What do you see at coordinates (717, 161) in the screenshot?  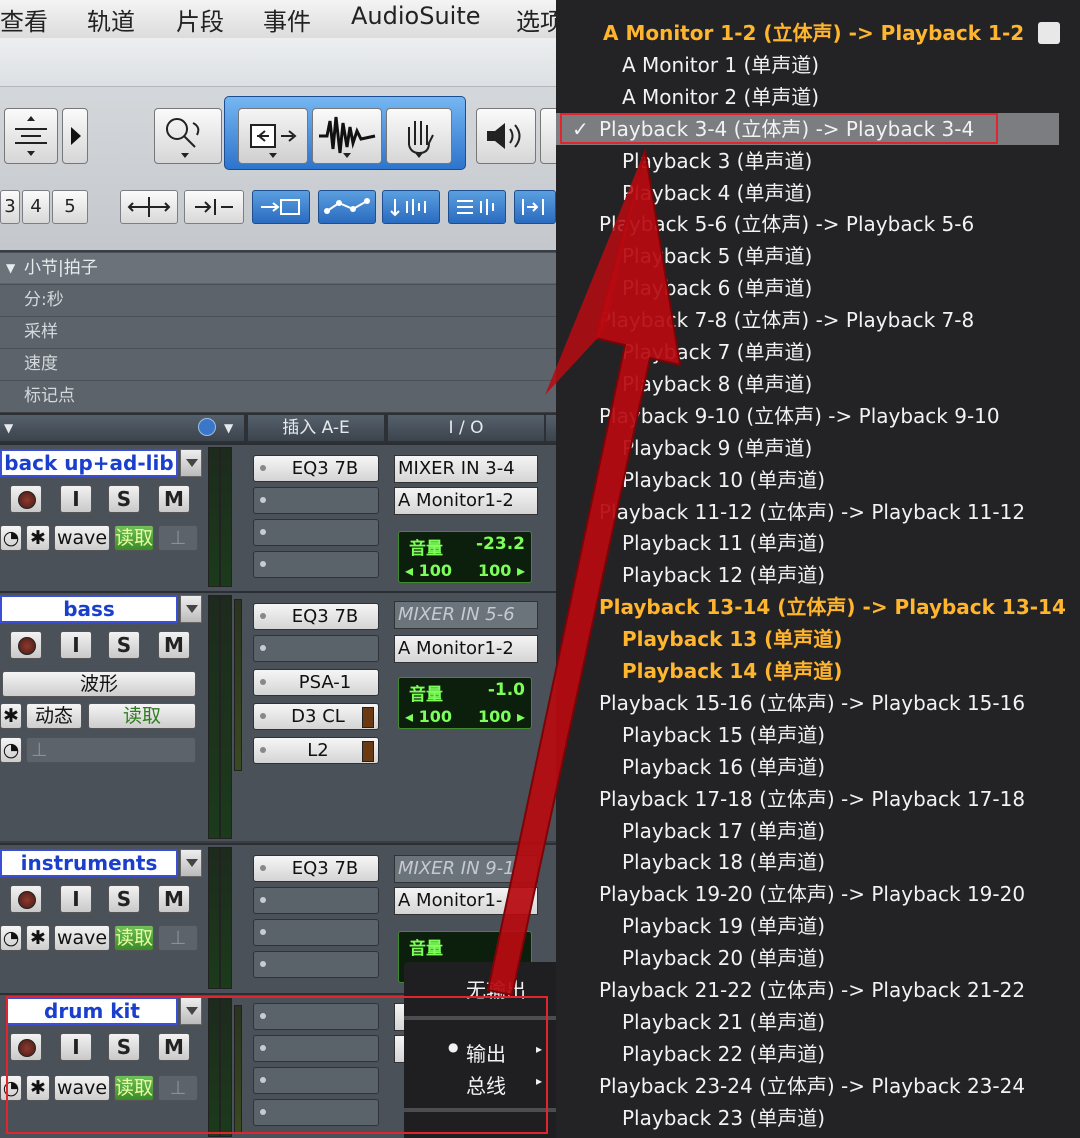 I see `output-menu-item: Playback 3 (单声道)` at bounding box center [717, 161].